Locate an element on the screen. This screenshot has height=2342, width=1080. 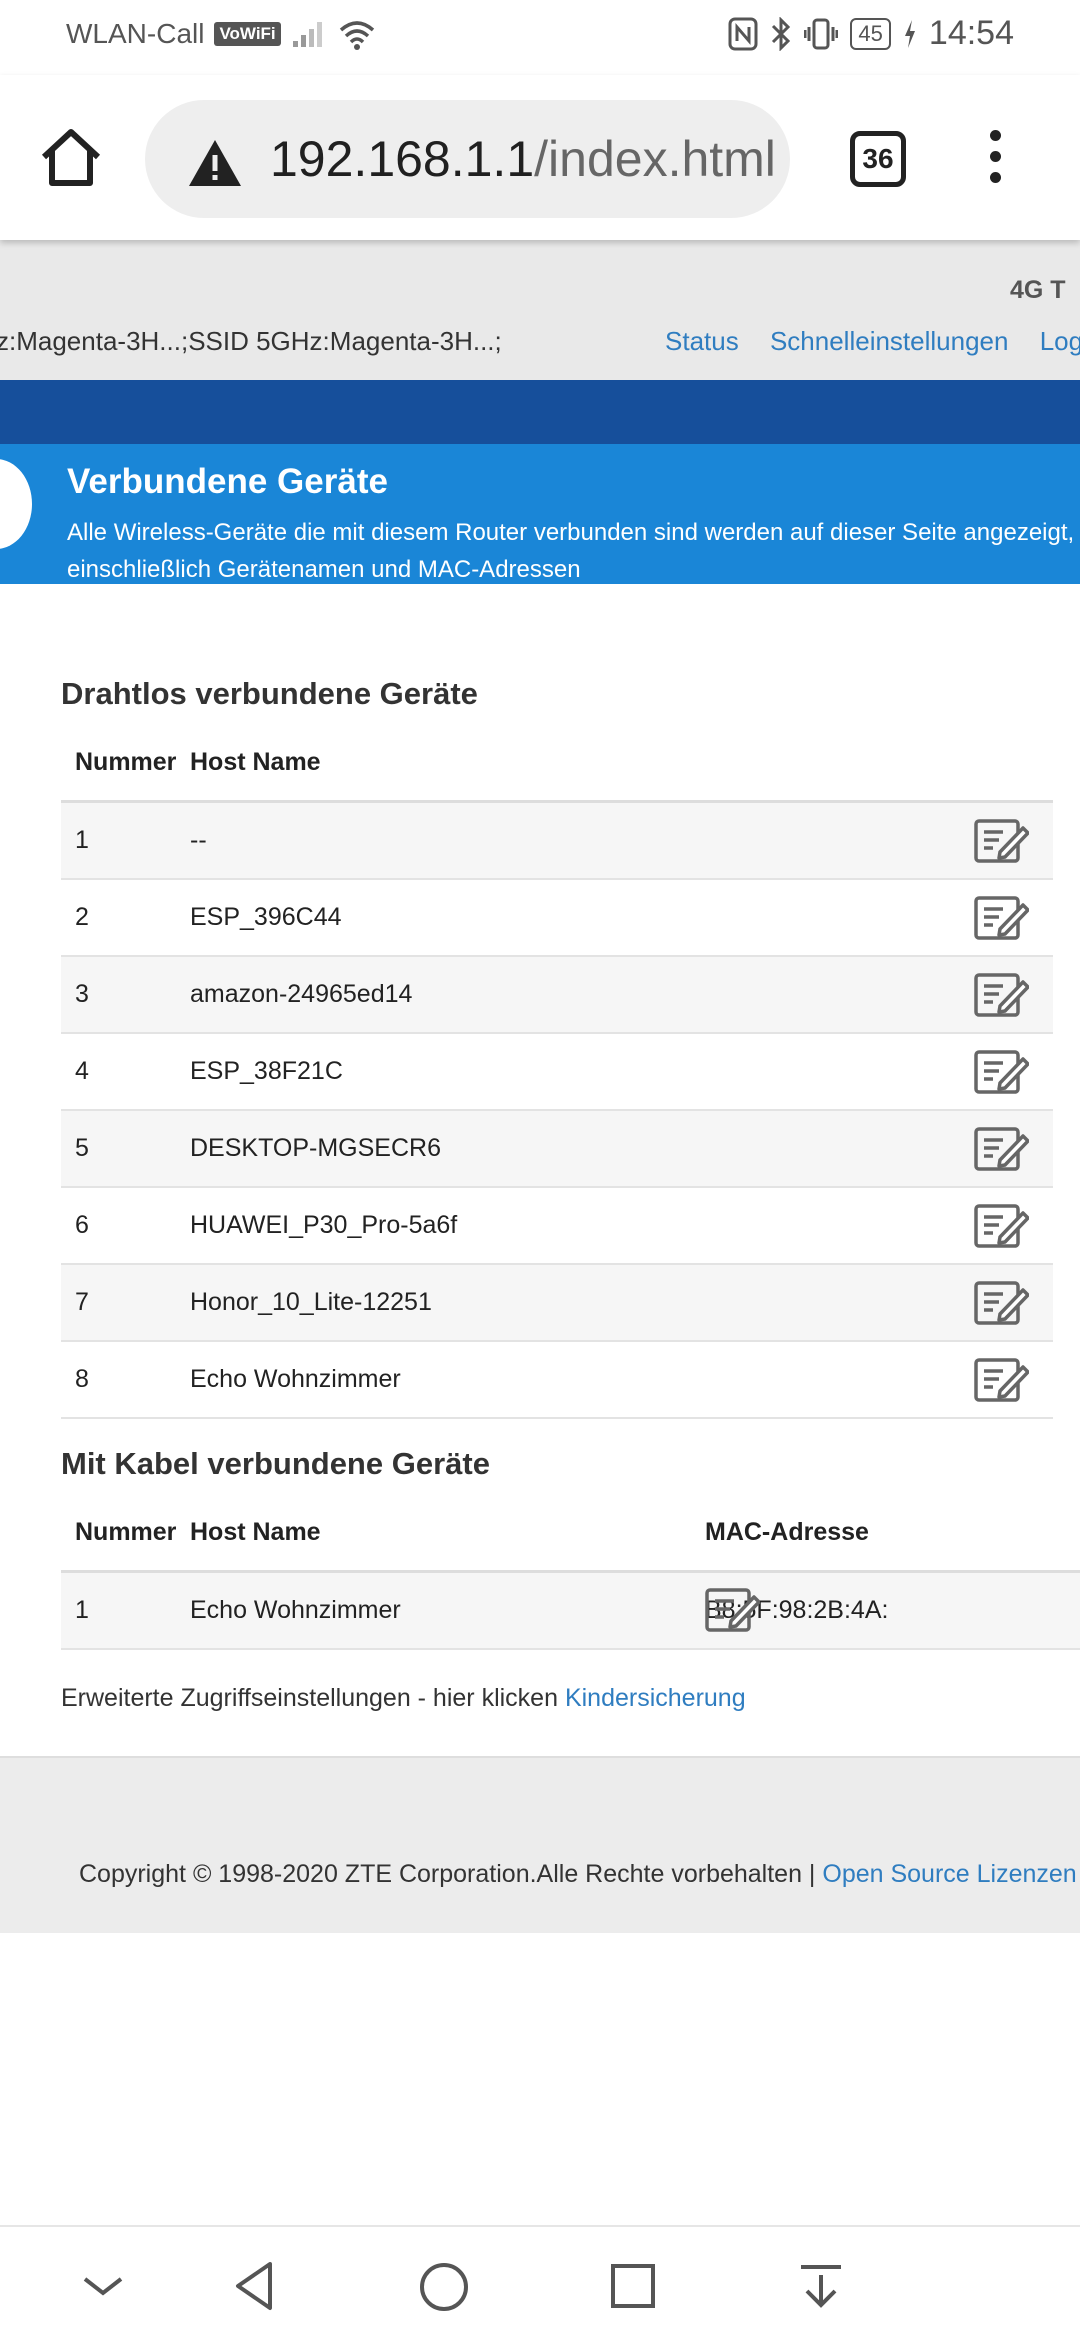
parental-control-link: Kindersicherung is located at coordinates (655, 1698).